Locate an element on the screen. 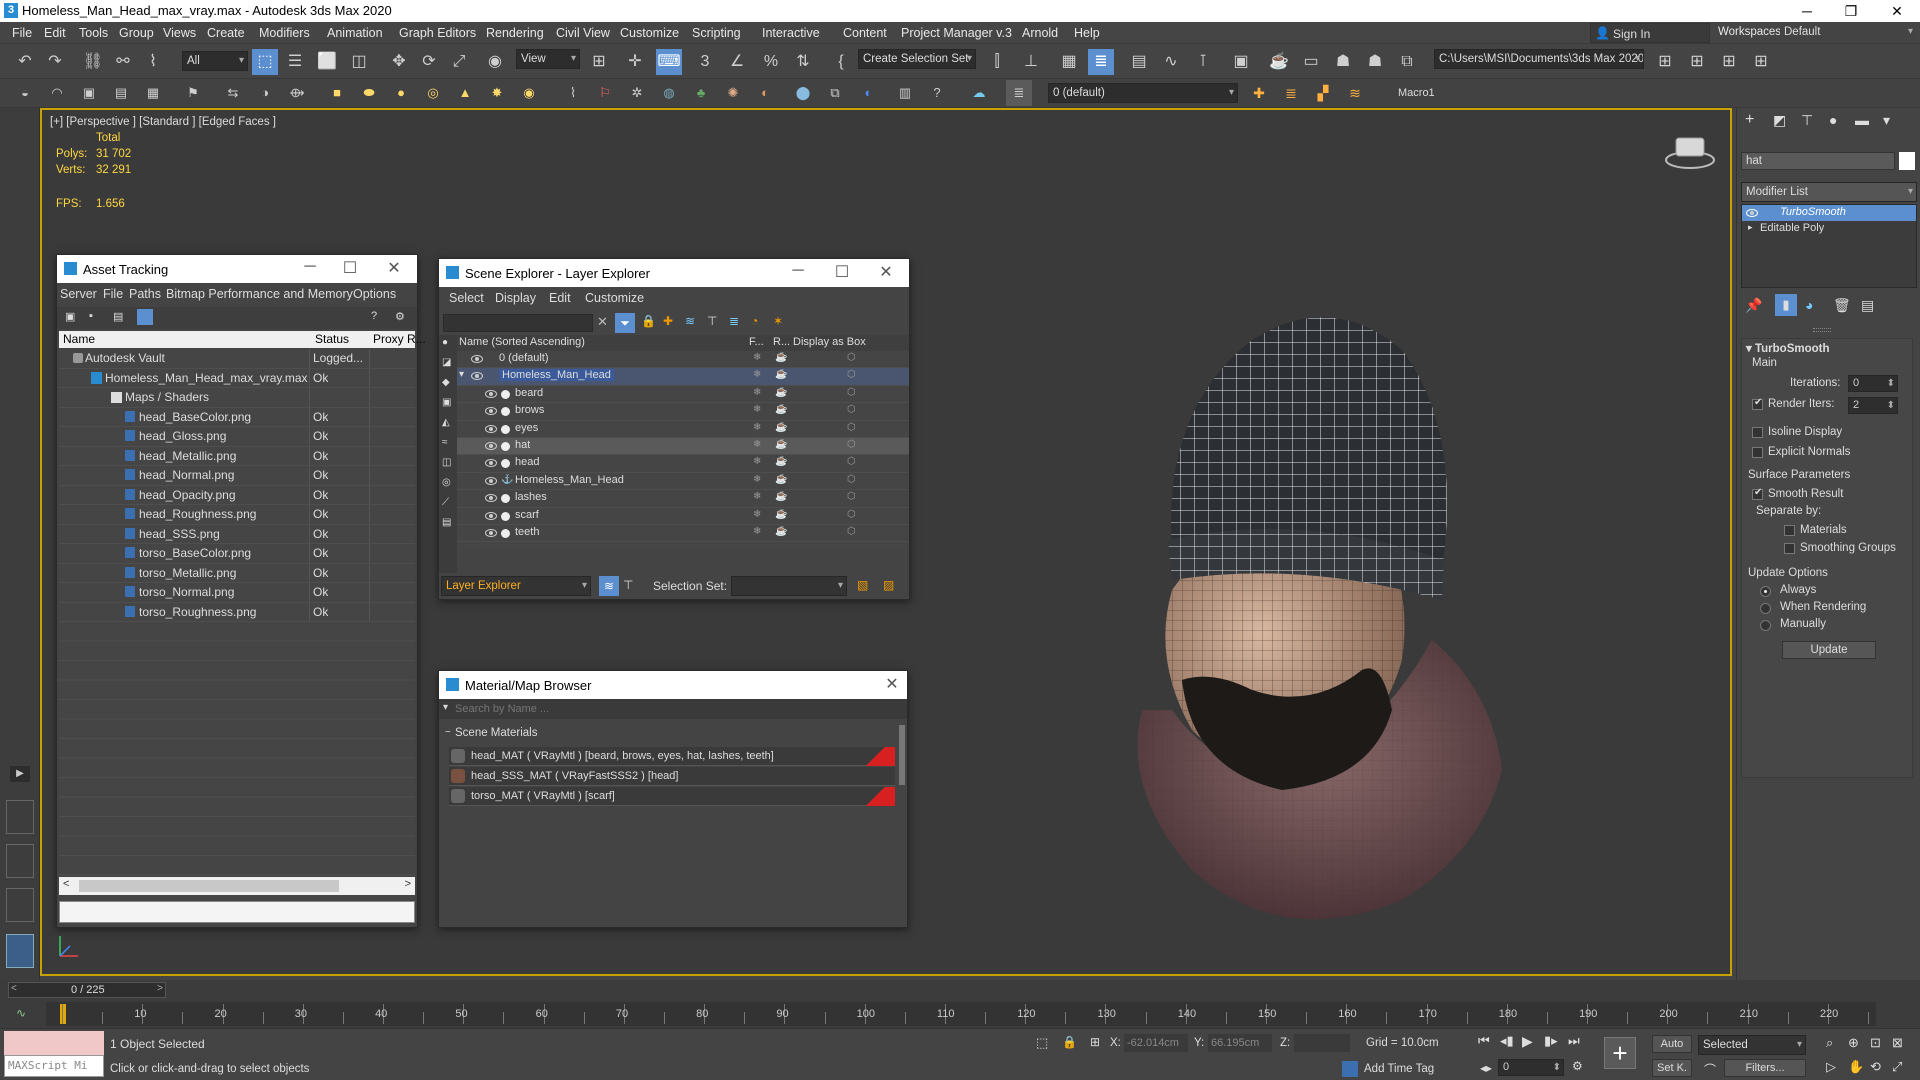  select-object-icon: ⬚ is located at coordinates (265, 62).